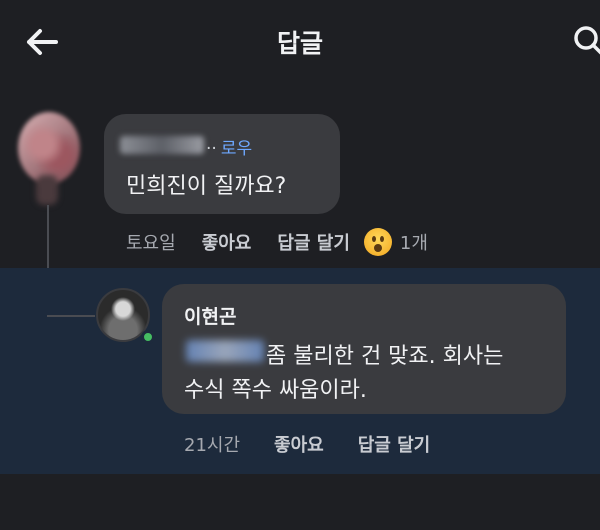 This screenshot has height=530, width=600. What do you see at coordinates (206, 186) in the screenshot?
I see `comment-text: 민희진이 질까요?` at bounding box center [206, 186].